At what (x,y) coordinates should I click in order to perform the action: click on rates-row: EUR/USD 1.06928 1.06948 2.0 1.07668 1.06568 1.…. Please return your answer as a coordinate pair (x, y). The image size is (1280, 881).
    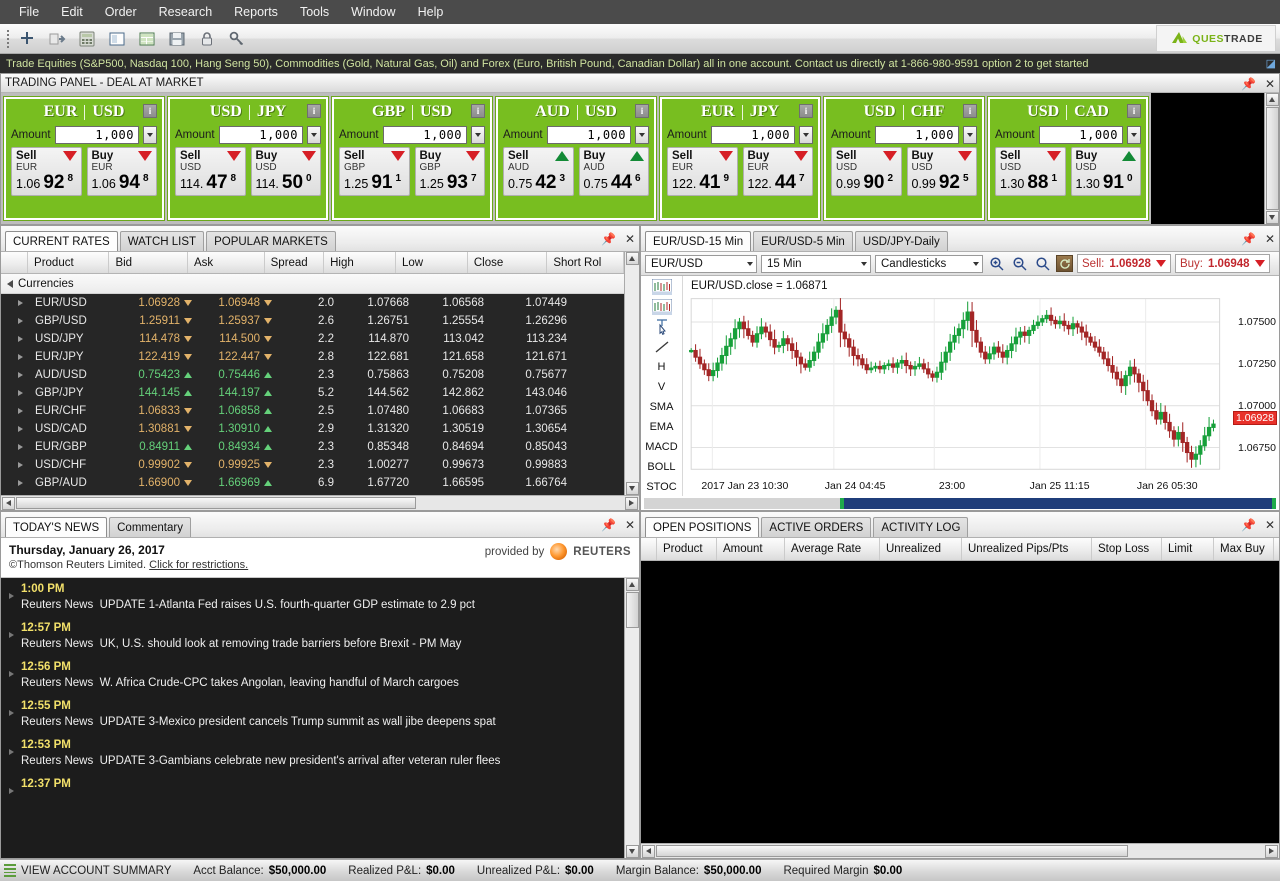
    Looking at the image, I should click on (312, 303).